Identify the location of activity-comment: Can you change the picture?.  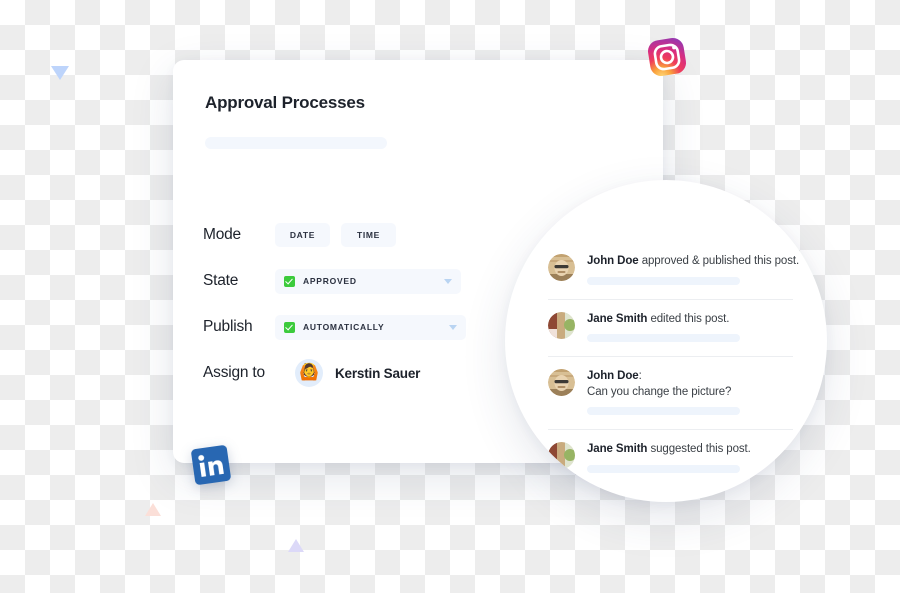
(659, 391).